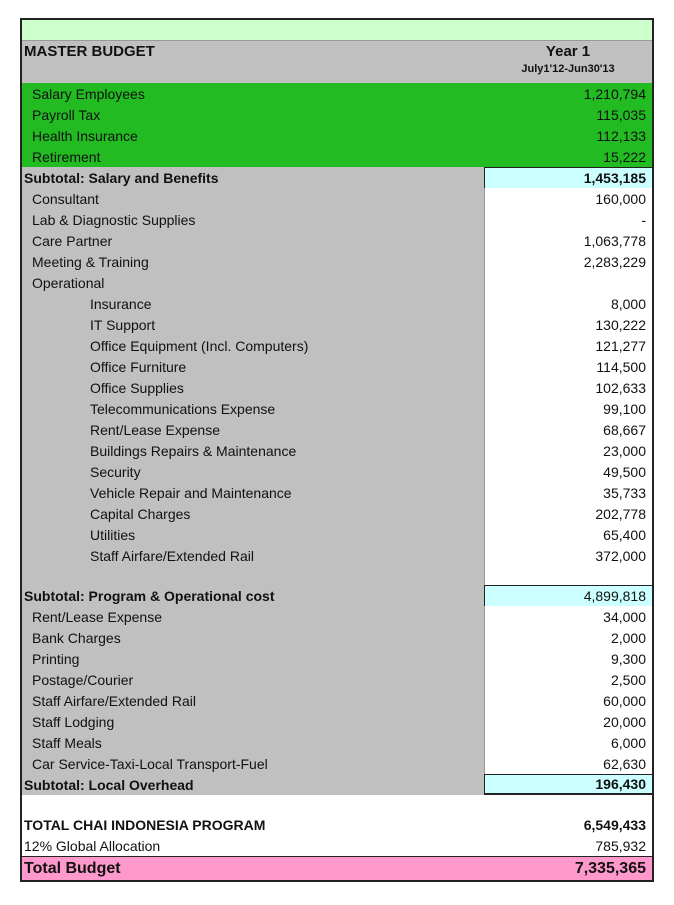  I want to click on budget-line-row: Operational, so click(337, 282).